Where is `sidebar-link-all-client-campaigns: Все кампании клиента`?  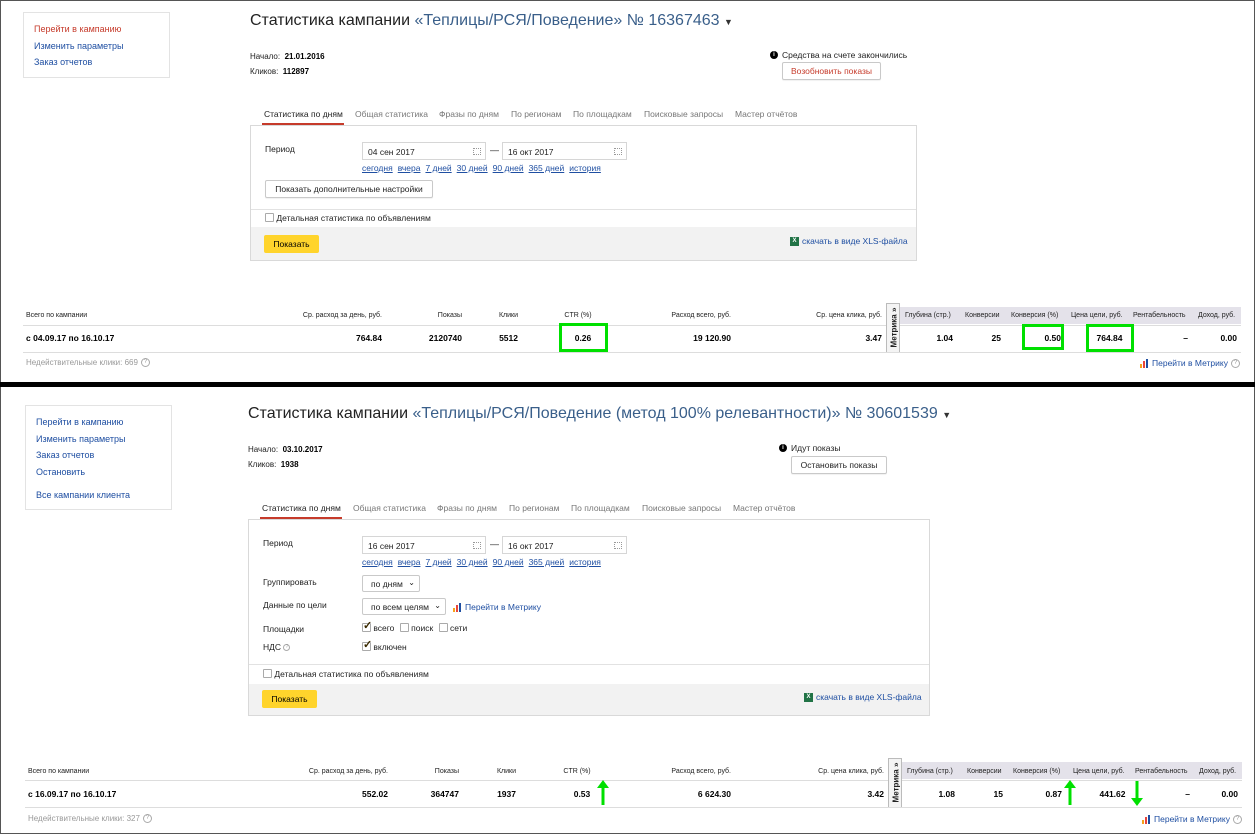
sidebar-link-all-client-campaigns: Все кампании клиента is located at coordinates (83, 495).